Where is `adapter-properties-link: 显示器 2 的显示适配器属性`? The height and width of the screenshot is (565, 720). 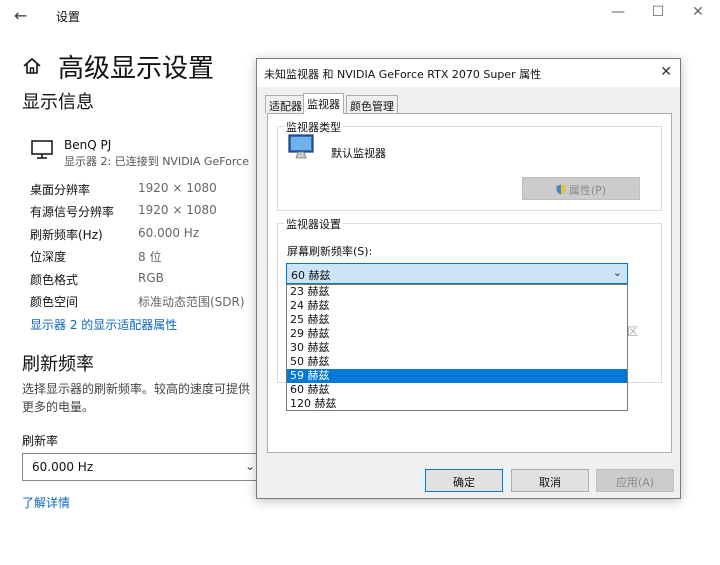 adapter-properties-link: 显示器 2 的显示适配器属性 is located at coordinates (103, 324).